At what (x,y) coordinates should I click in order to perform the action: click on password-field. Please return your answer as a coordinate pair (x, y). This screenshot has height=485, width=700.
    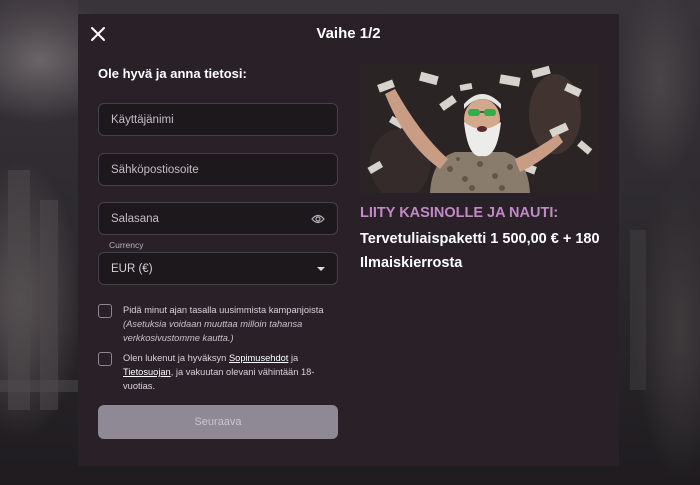
    Looking at the image, I should click on (218, 218).